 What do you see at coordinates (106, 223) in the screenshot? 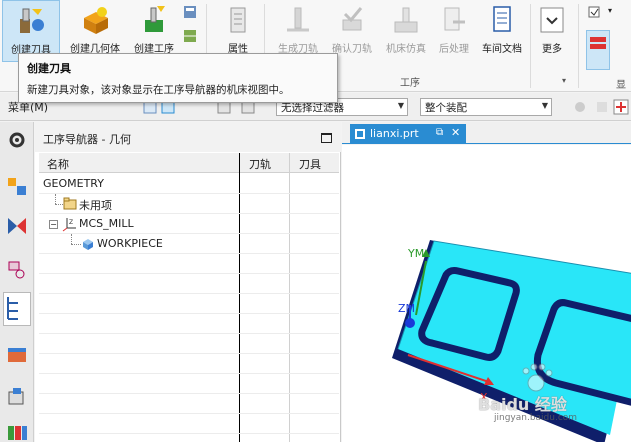
I see `tree-row-label: MCS_MILL` at bounding box center [106, 223].